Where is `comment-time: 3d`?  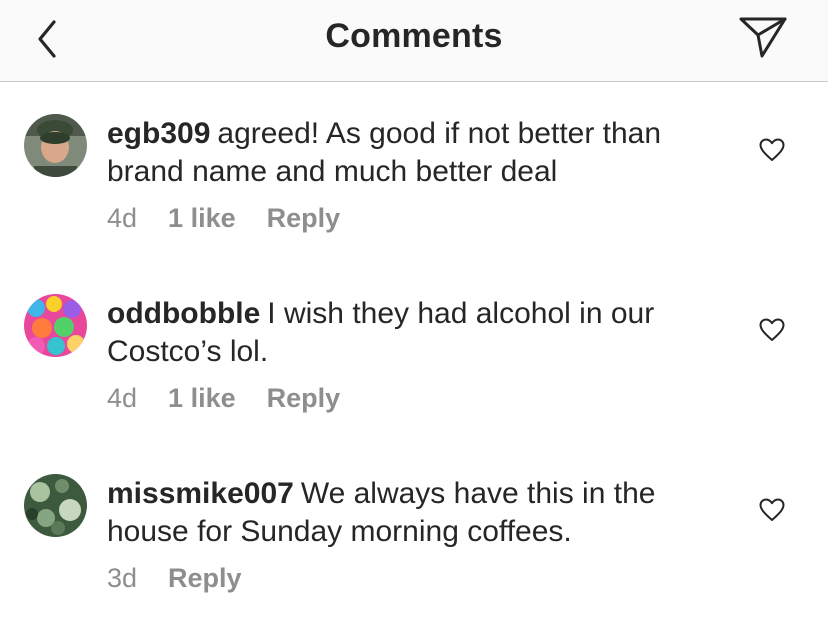 comment-time: 3d is located at coordinates (122, 578).